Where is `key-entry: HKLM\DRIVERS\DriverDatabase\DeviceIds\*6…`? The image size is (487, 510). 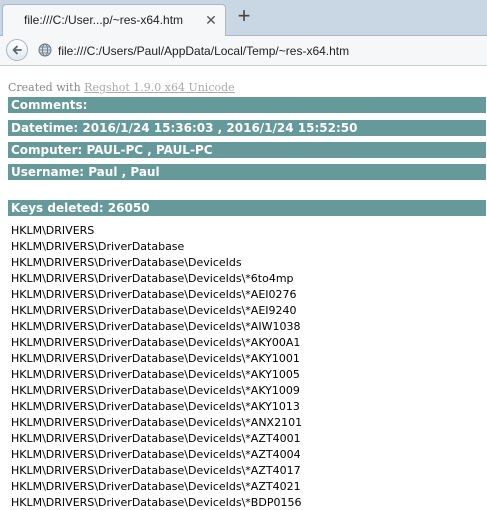 key-entry: HKLM\DRIVERS\DriverDatabase\DeviceIds\*6… is located at coordinates (152, 278).